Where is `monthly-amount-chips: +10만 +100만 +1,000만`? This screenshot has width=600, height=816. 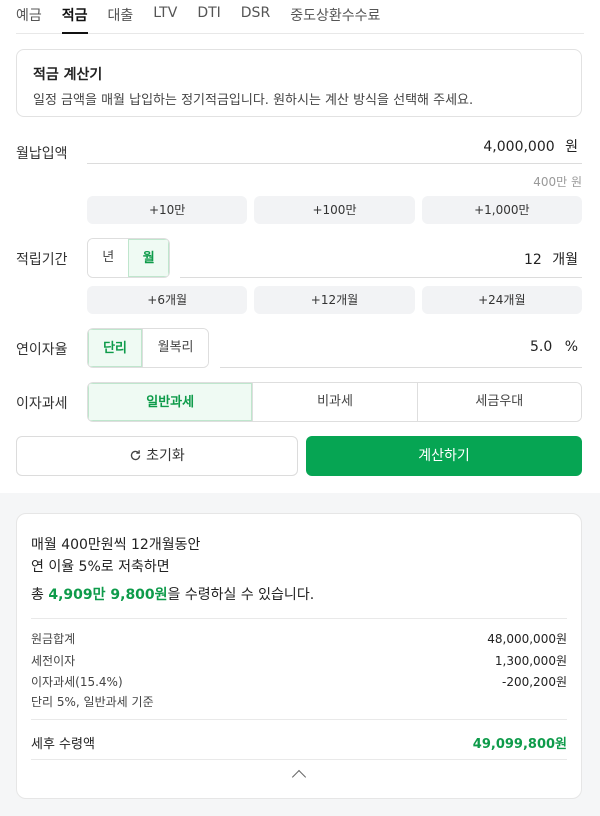
monthly-amount-chips: +10만 +100만 +1,000만 is located at coordinates (334, 210).